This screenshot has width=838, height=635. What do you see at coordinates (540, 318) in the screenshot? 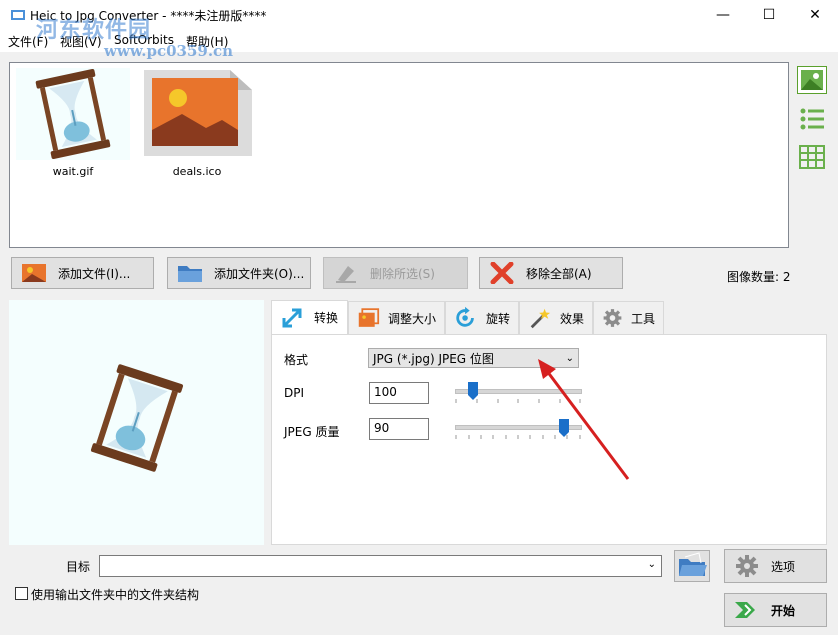
I see `magic-wand-icon` at bounding box center [540, 318].